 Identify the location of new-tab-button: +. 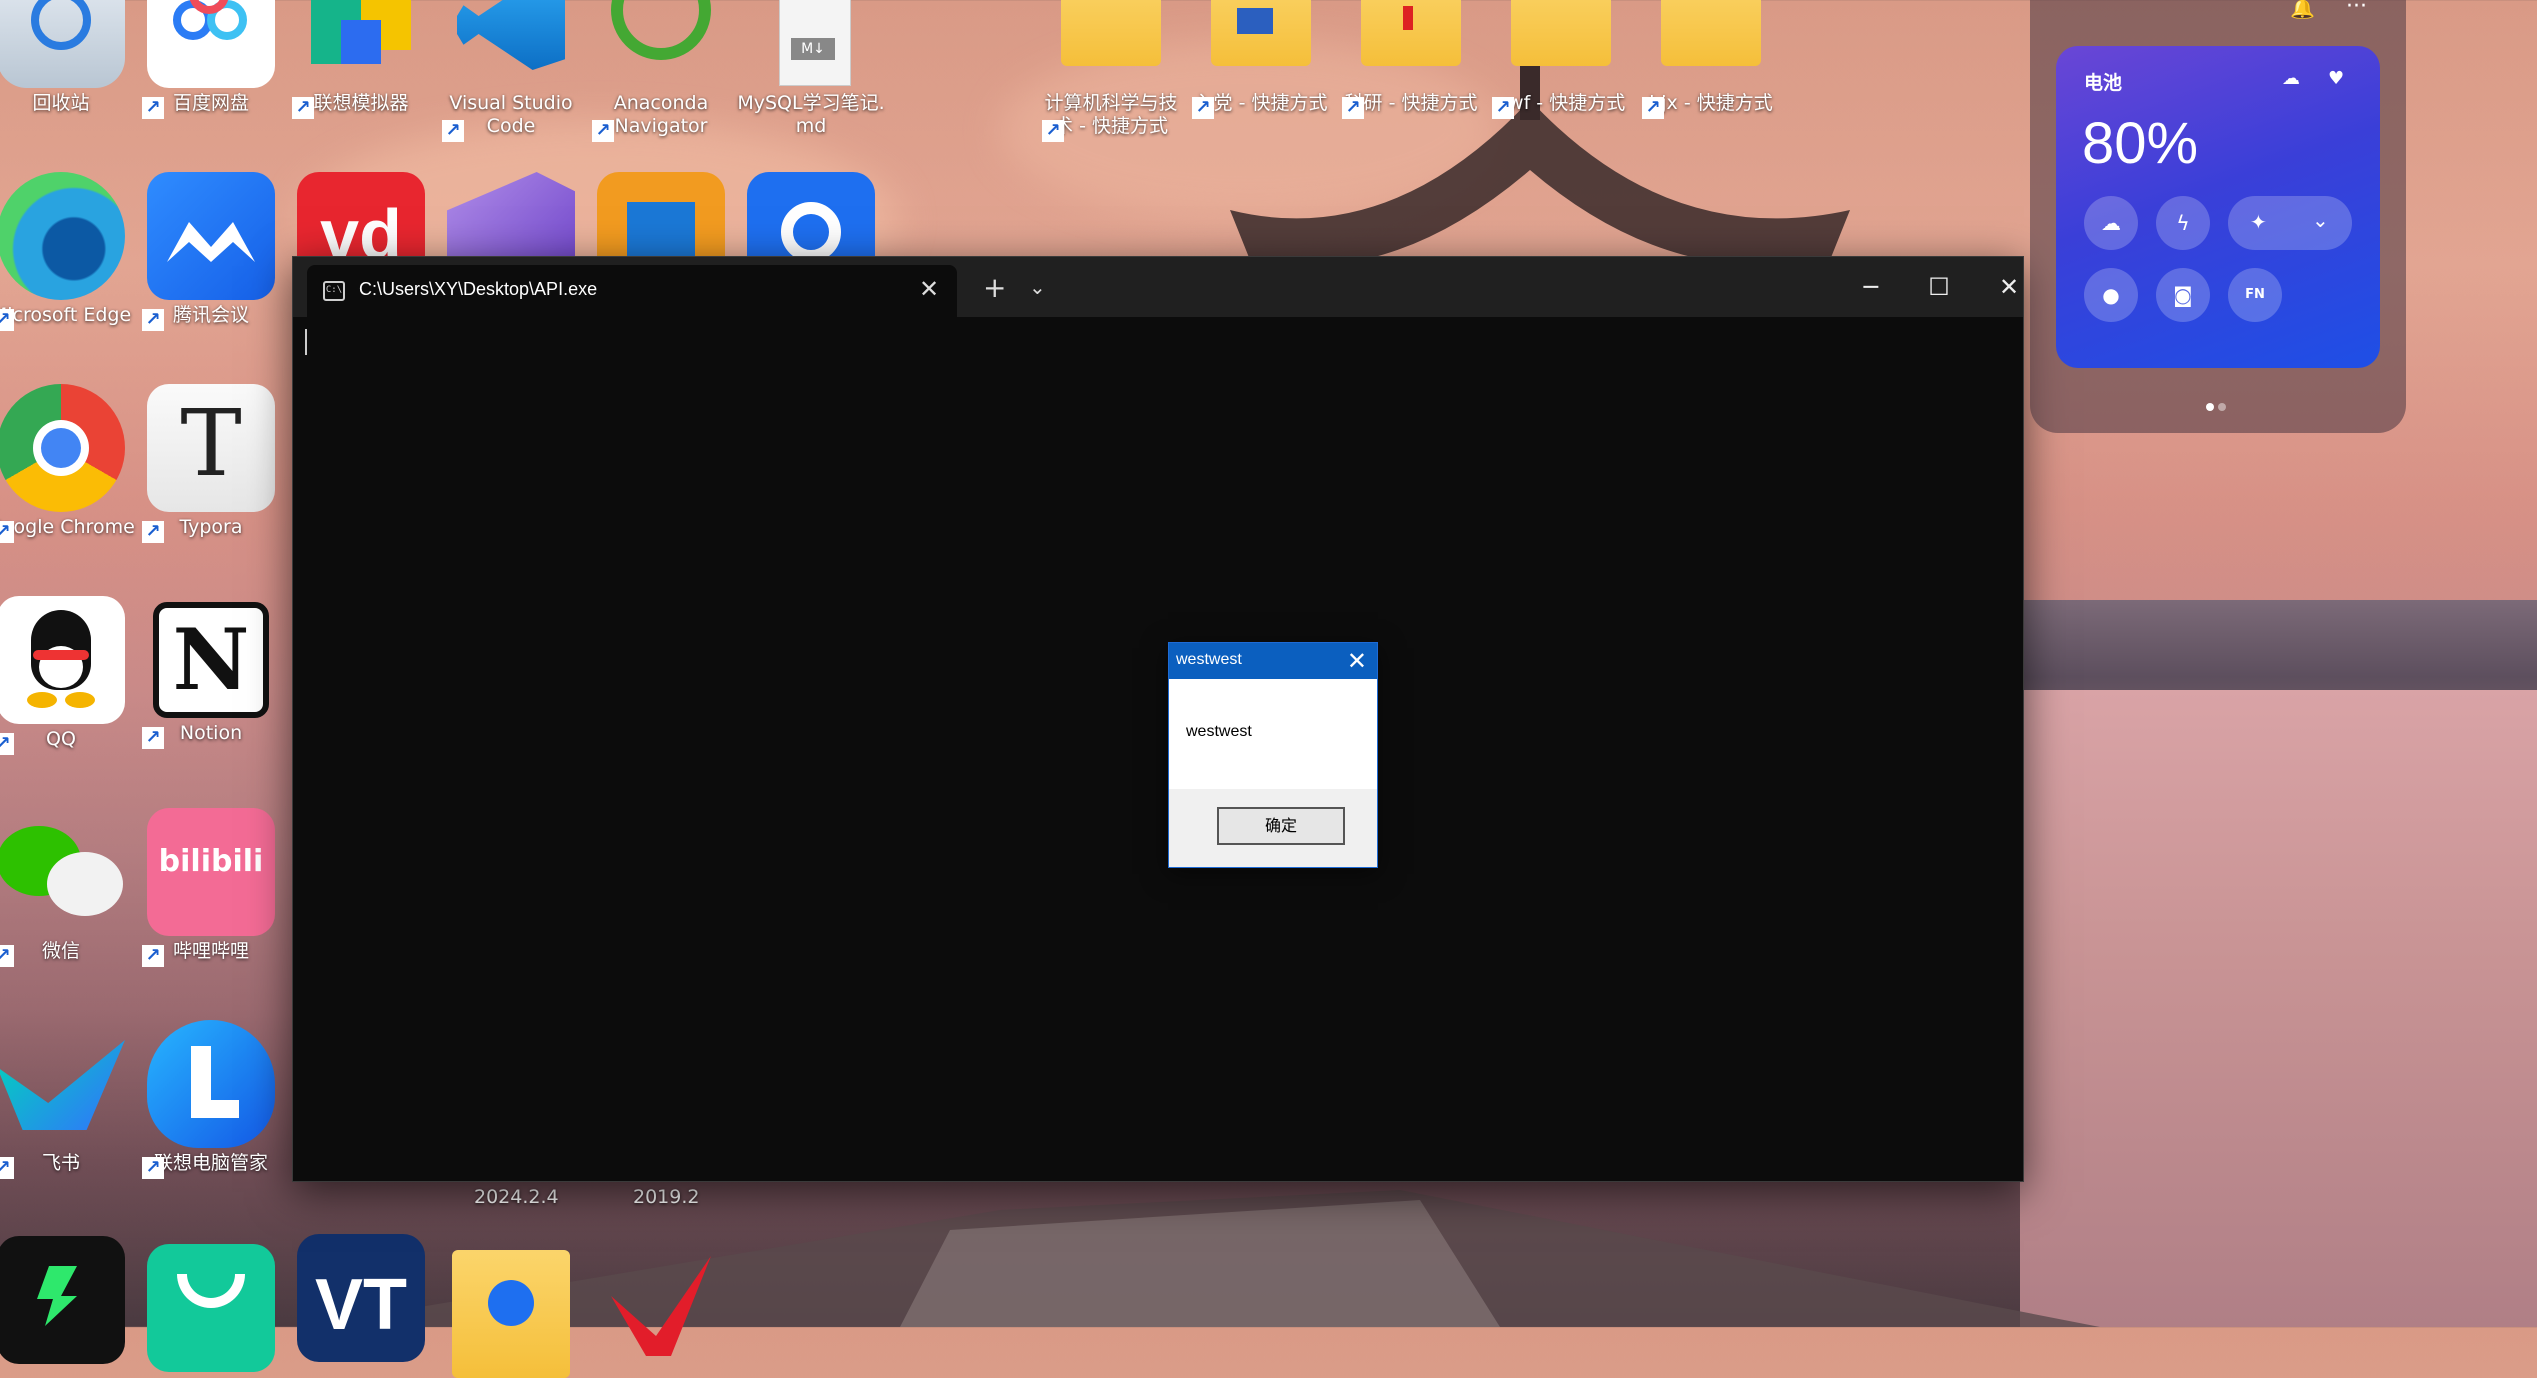
(994, 287).